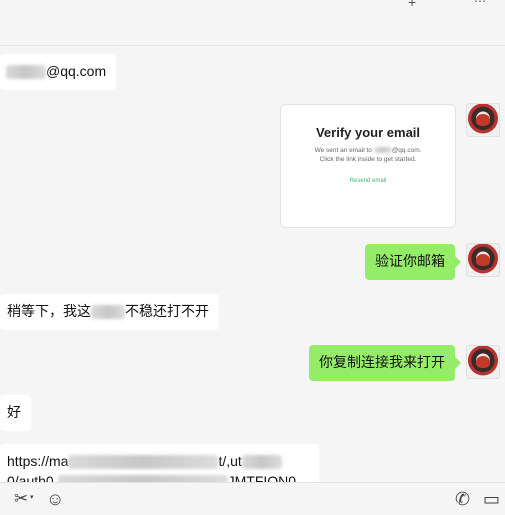 The image size is (505, 515). What do you see at coordinates (410, 261) in the screenshot?
I see `message-text: 验证你邮箱` at bounding box center [410, 261].